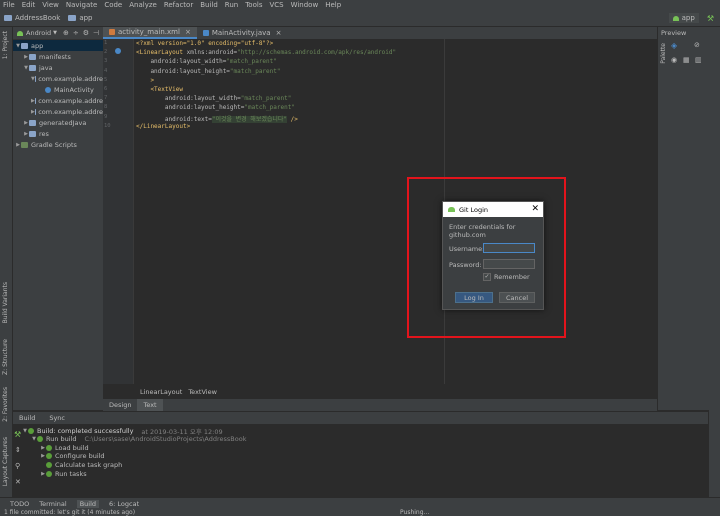 The width and height of the screenshot is (720, 516). Describe the element at coordinates (209, 5) in the screenshot. I see `menu-item-build: Build` at that location.